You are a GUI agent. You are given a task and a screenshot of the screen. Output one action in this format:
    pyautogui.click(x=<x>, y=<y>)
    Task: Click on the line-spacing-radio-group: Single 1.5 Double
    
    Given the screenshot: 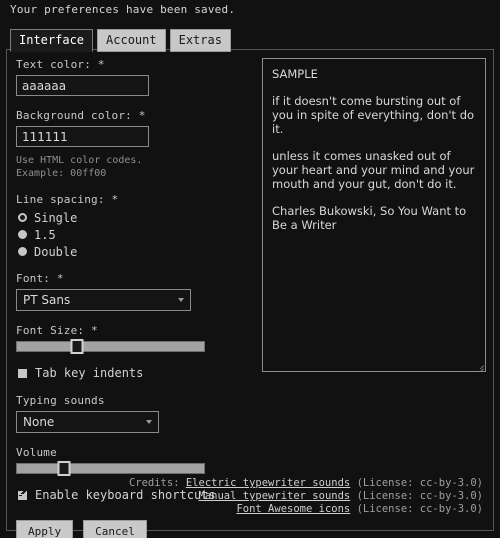 What is the action you would take?
    pyautogui.click(x=136, y=234)
    